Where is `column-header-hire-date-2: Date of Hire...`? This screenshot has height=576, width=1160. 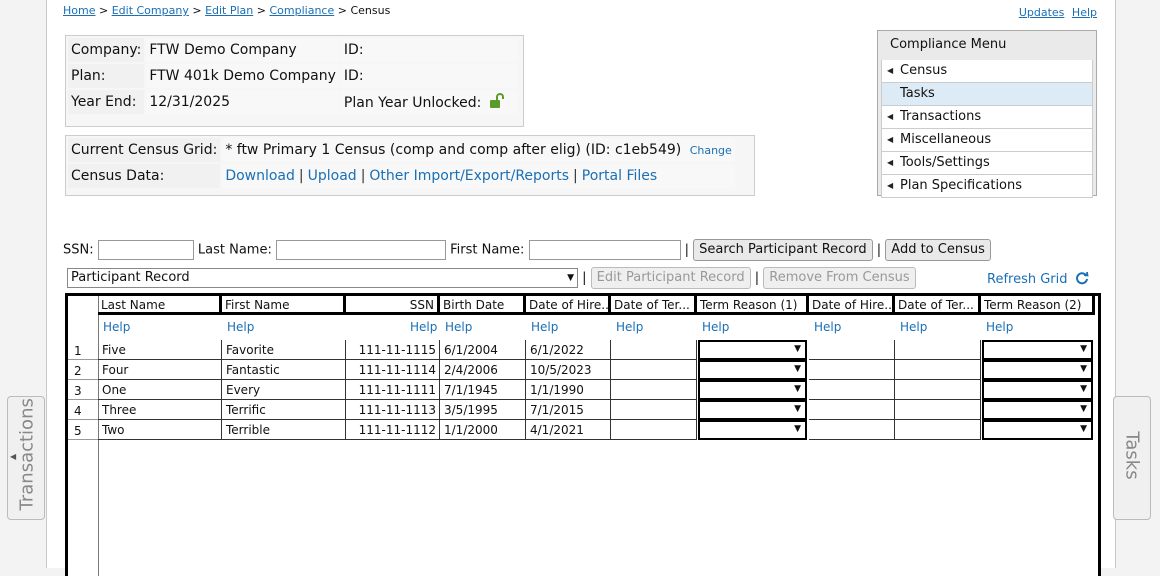 column-header-hire-date-2: Date of Hire... is located at coordinates (852, 305).